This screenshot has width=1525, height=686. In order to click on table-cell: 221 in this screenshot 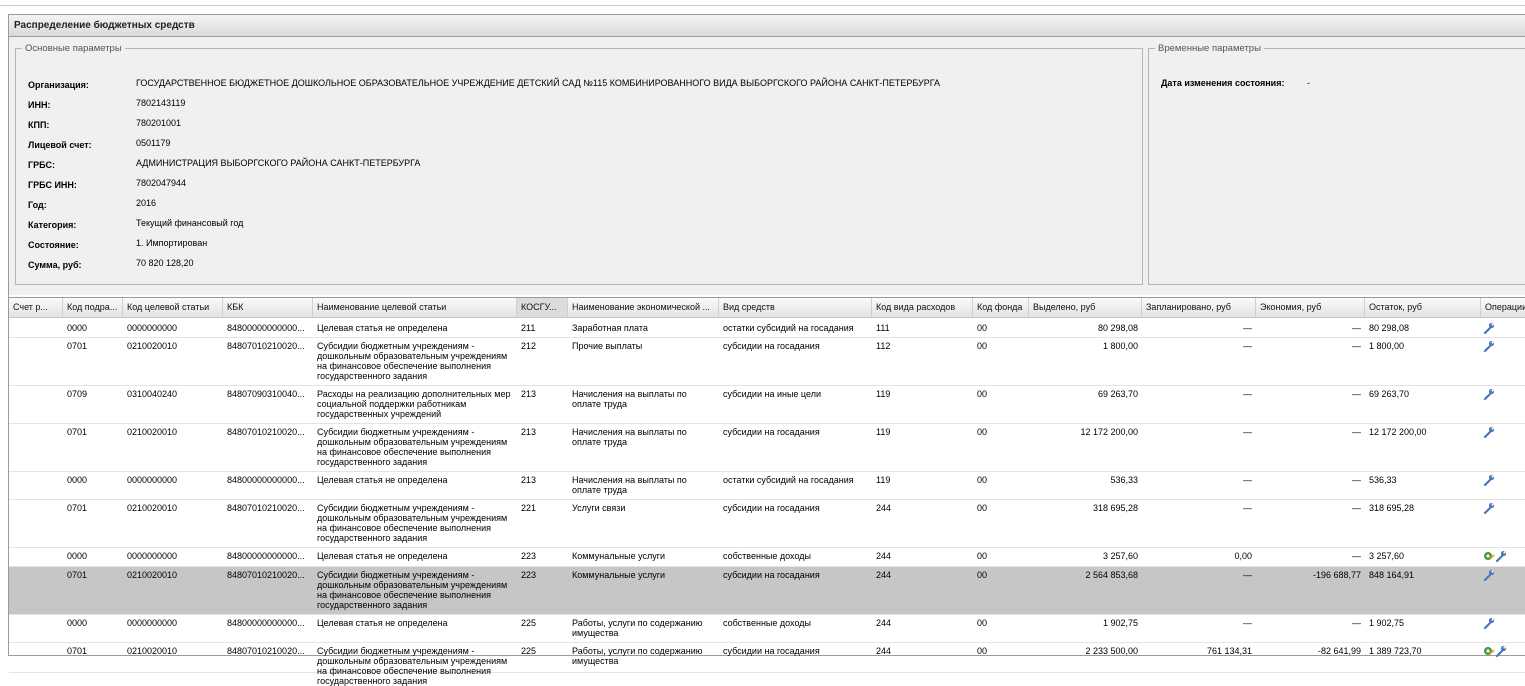, I will do `click(529, 508)`.